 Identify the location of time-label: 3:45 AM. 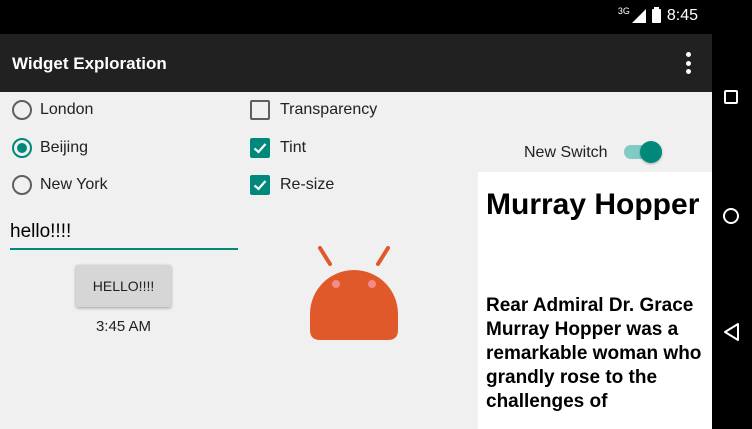
(123, 326).